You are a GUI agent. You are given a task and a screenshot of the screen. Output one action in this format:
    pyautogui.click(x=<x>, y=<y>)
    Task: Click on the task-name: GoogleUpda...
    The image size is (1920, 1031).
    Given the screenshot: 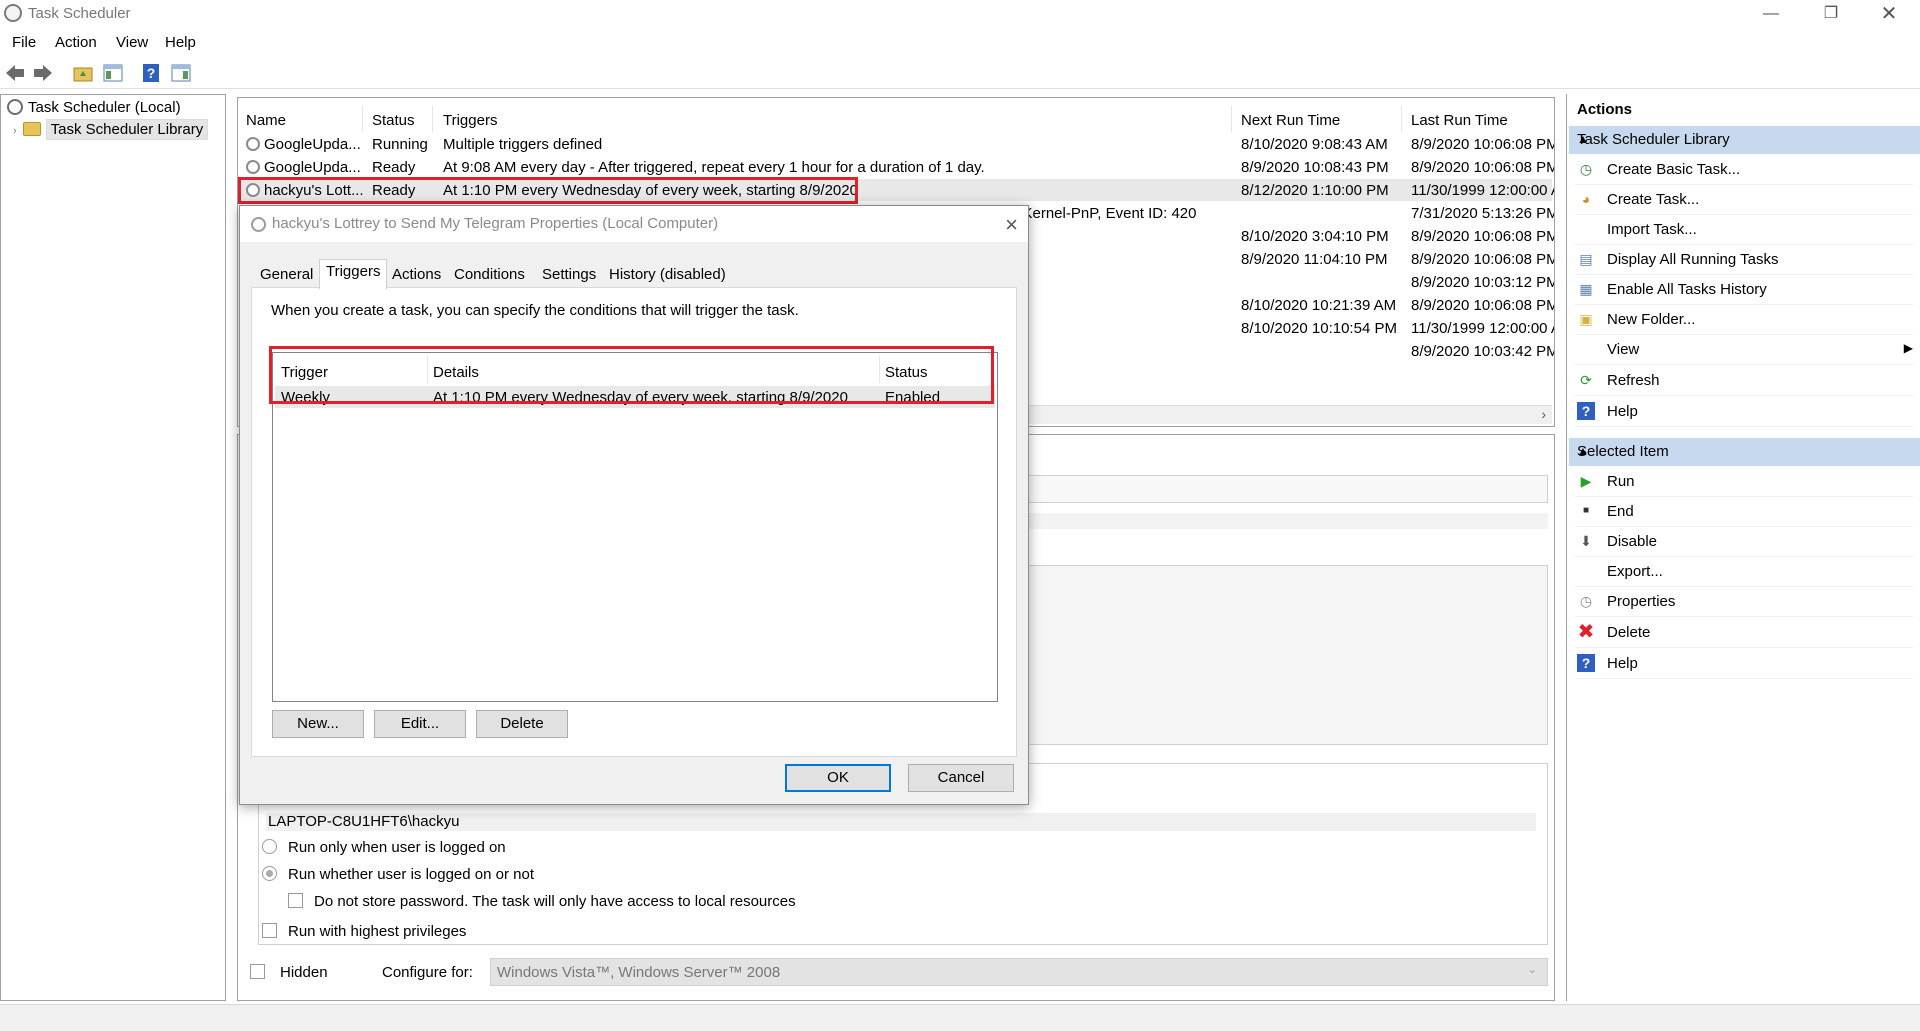 What is the action you would take?
    pyautogui.click(x=312, y=167)
    